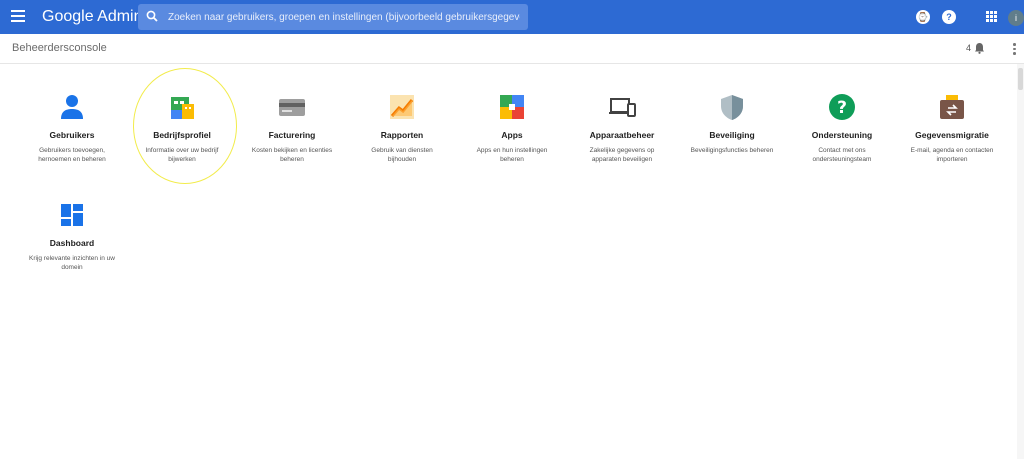 The image size is (1024, 459). What do you see at coordinates (92, 17) in the screenshot?
I see `app-brand: Google Admin` at bounding box center [92, 17].